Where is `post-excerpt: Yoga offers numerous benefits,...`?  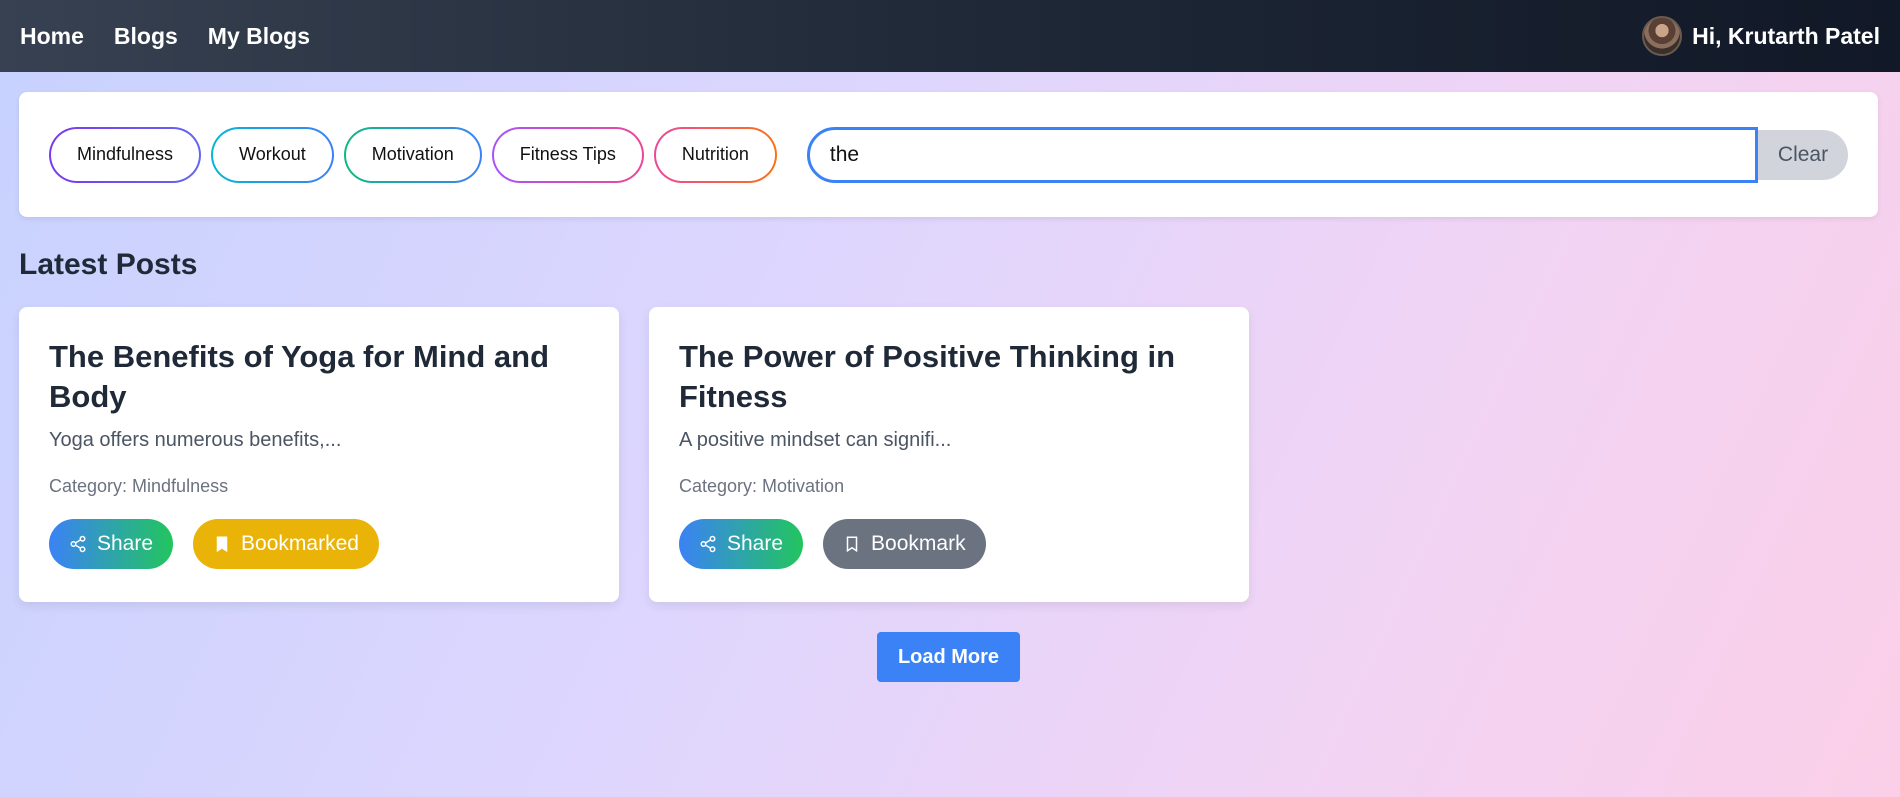 post-excerpt: Yoga offers numerous benefits,... is located at coordinates (195, 440).